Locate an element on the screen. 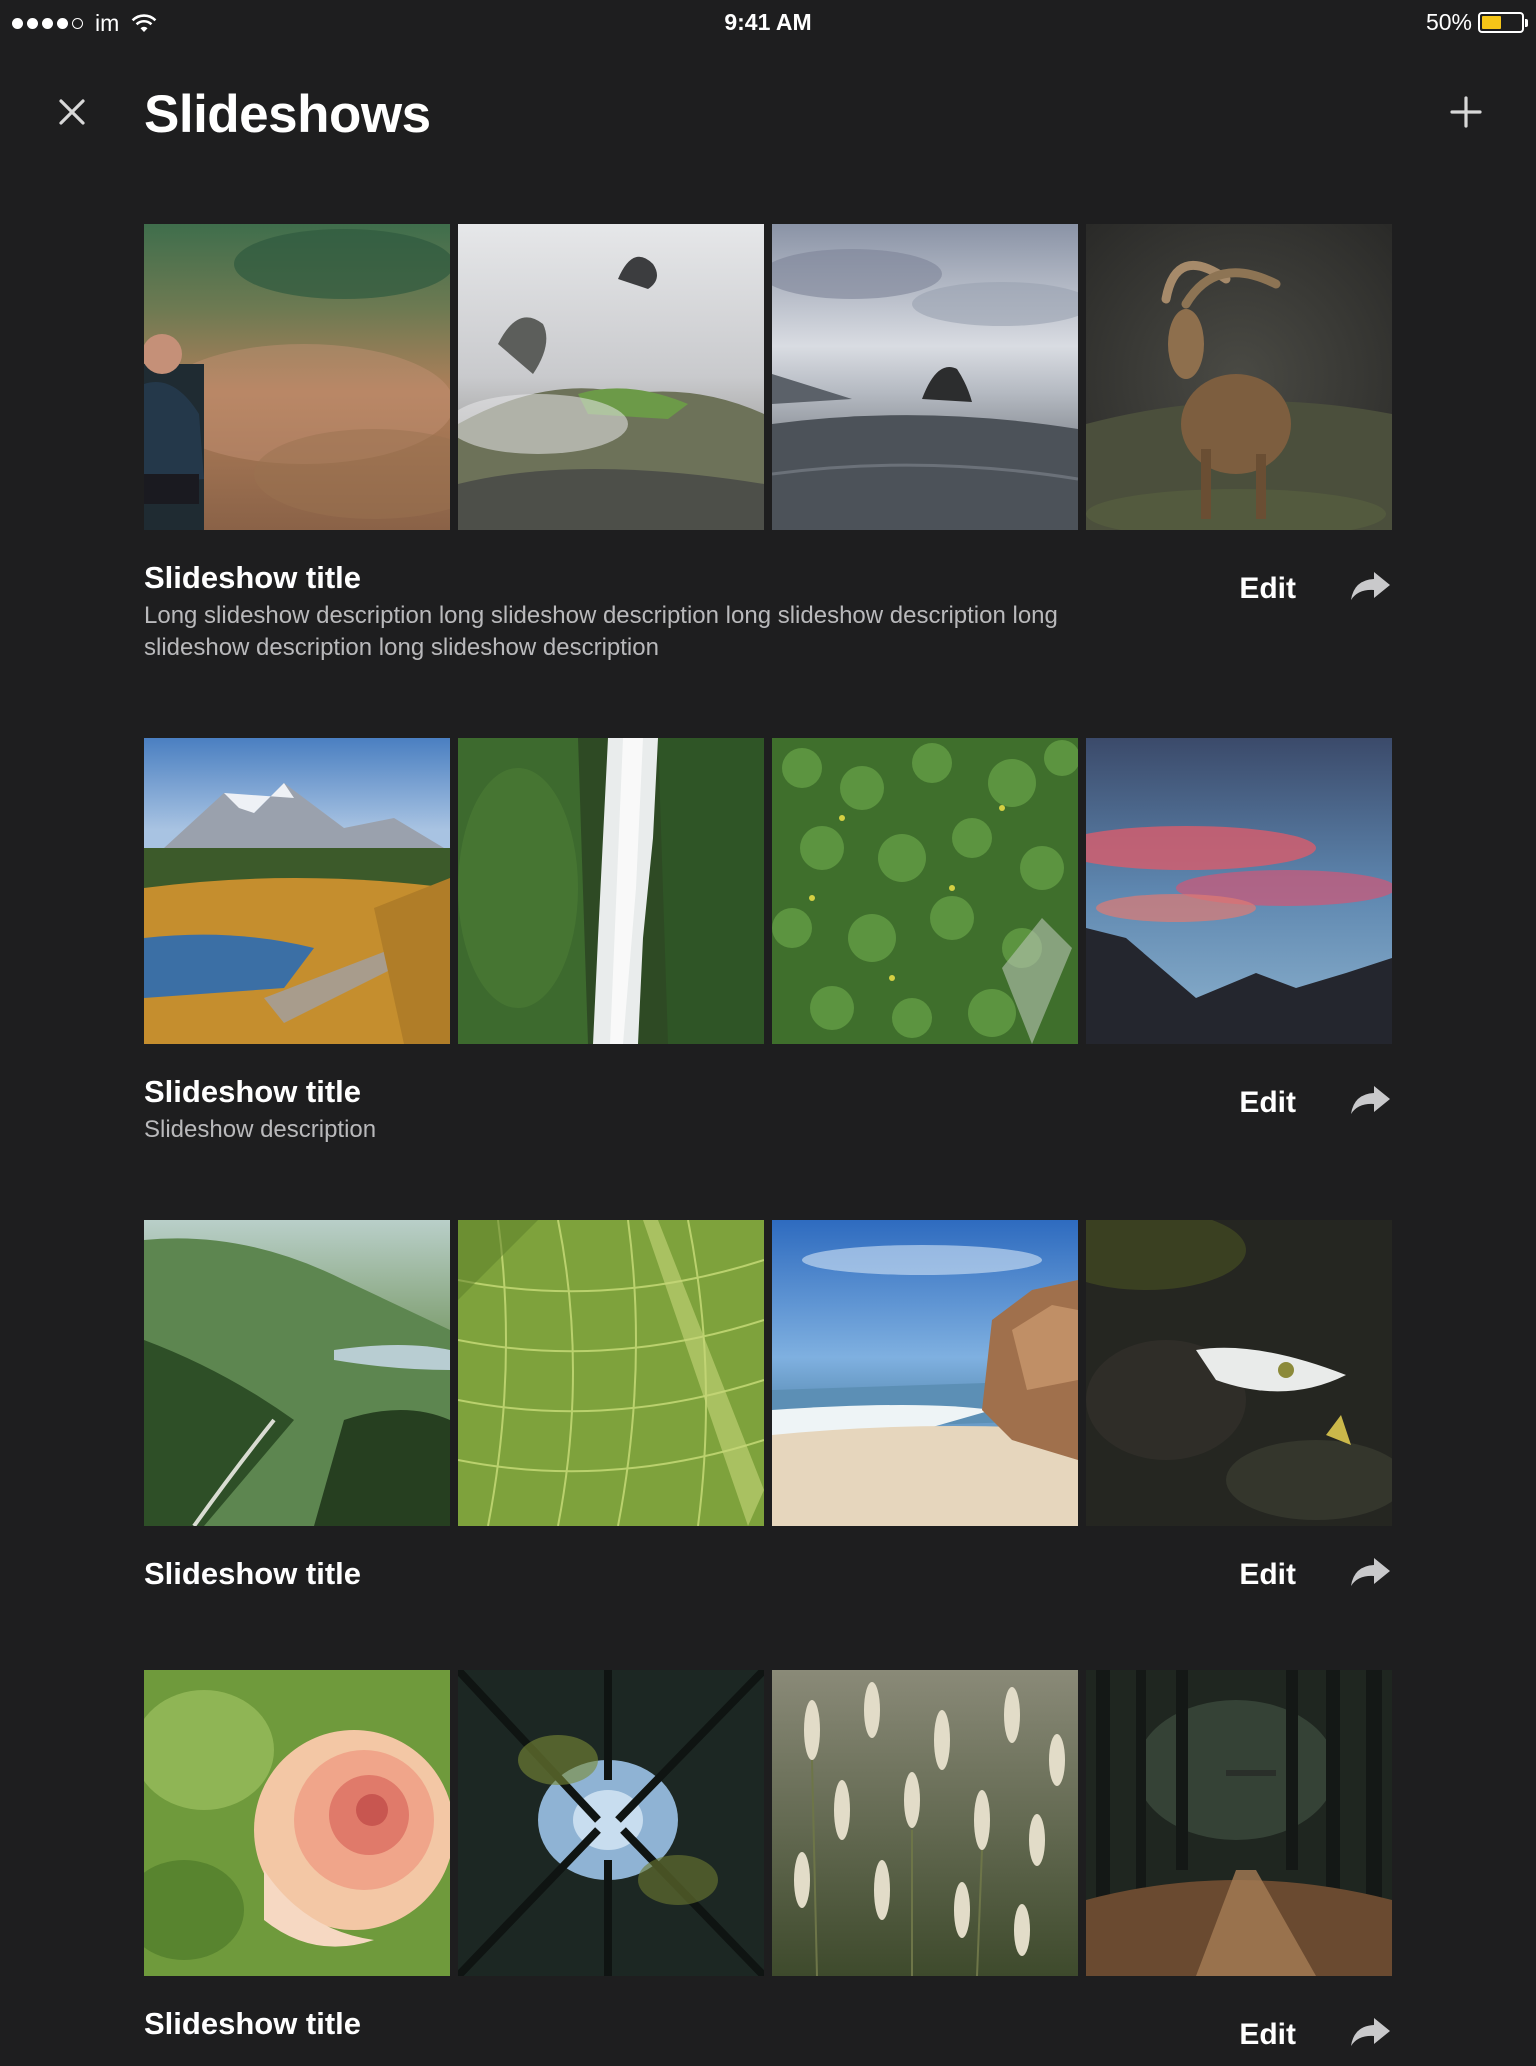  thumbnail-forest-path is located at coordinates (1239, 1823).